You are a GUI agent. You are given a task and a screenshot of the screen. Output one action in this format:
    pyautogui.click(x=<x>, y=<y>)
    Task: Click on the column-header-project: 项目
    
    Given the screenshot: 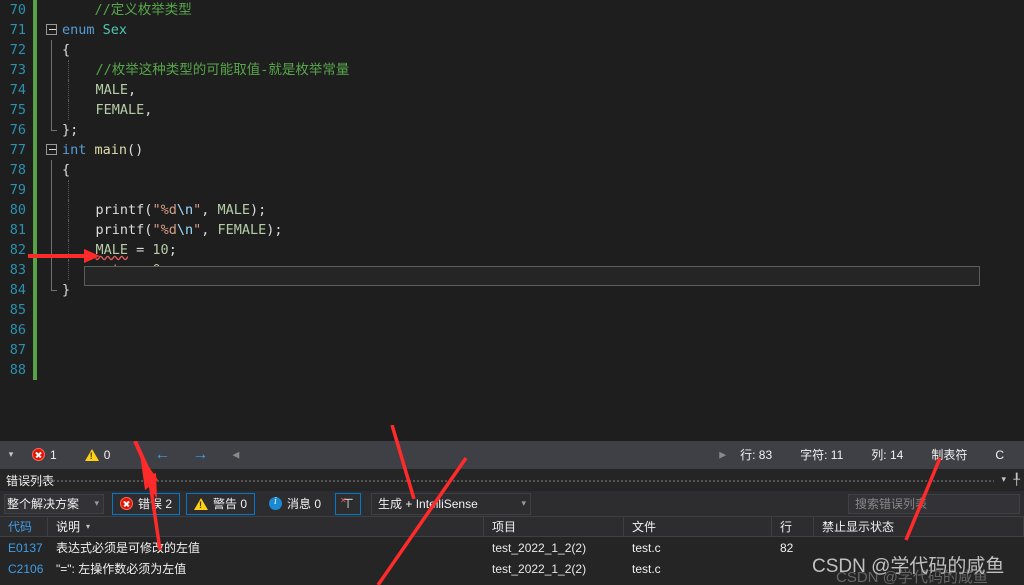 What is the action you would take?
    pyautogui.click(x=554, y=526)
    